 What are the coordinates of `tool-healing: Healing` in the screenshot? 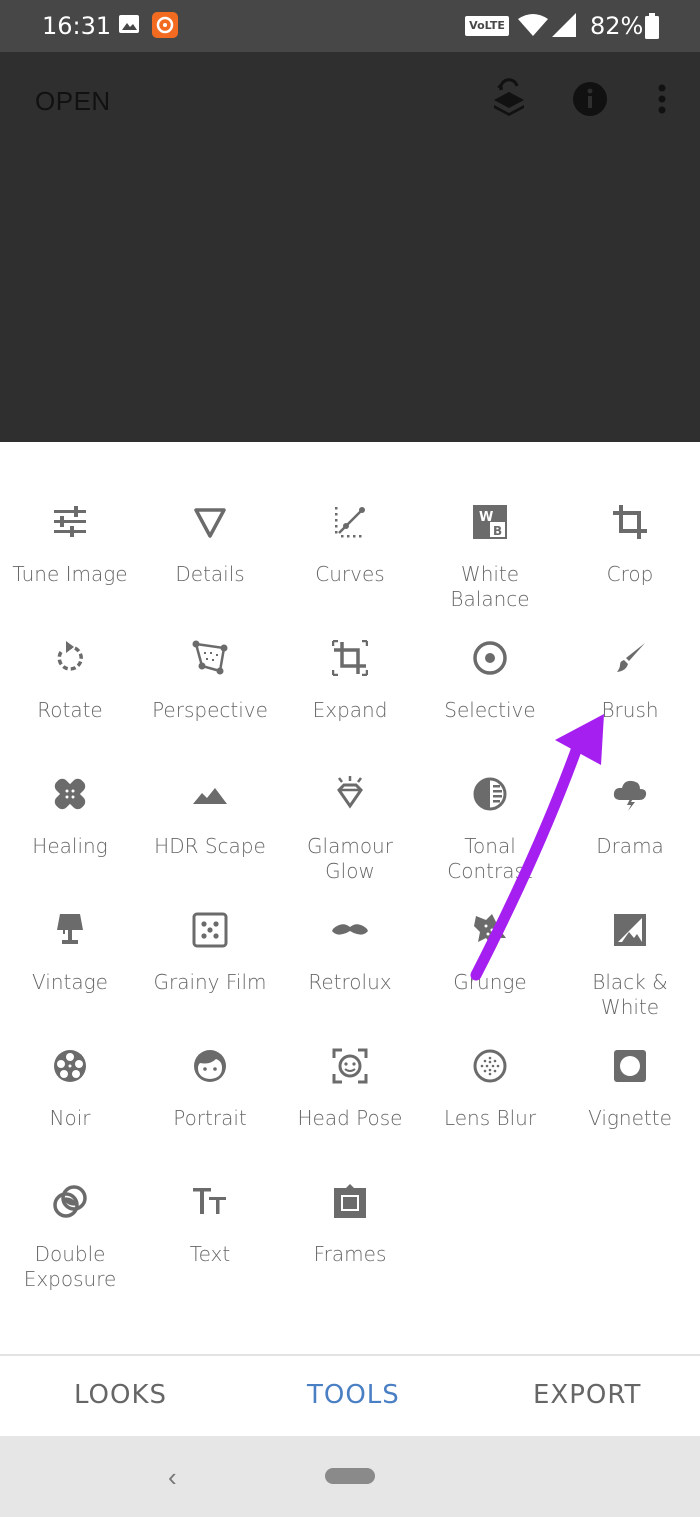 It's located at (70, 786).